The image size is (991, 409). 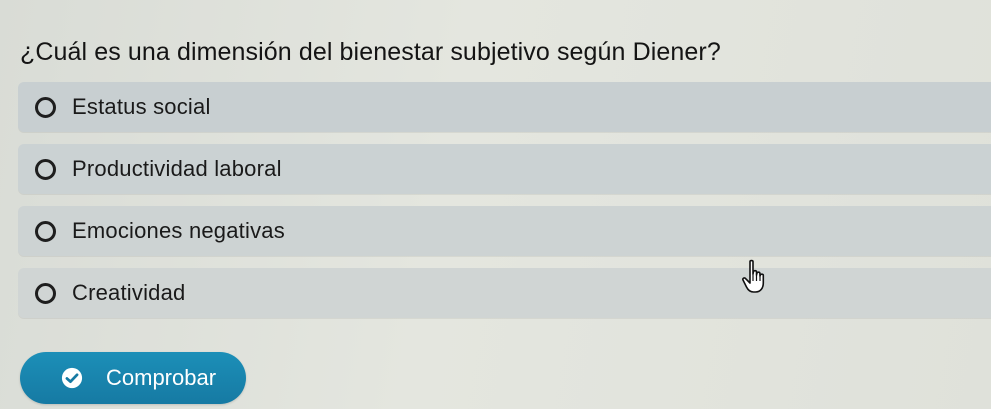 What do you see at coordinates (504, 293) in the screenshot?
I see `option-creatividad: Creatividad` at bounding box center [504, 293].